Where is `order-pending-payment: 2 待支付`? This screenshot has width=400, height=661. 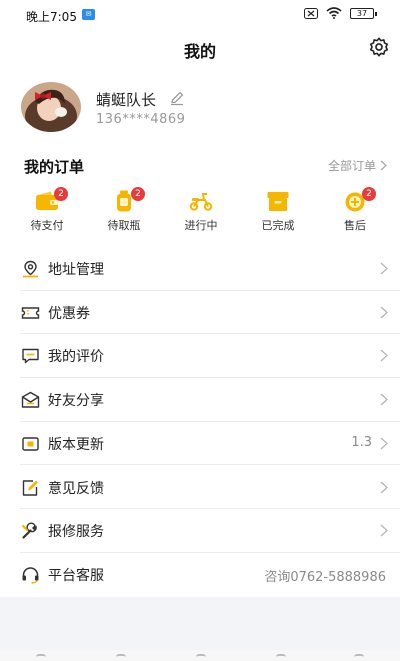 order-pending-payment: 2 待支付 is located at coordinates (47, 211).